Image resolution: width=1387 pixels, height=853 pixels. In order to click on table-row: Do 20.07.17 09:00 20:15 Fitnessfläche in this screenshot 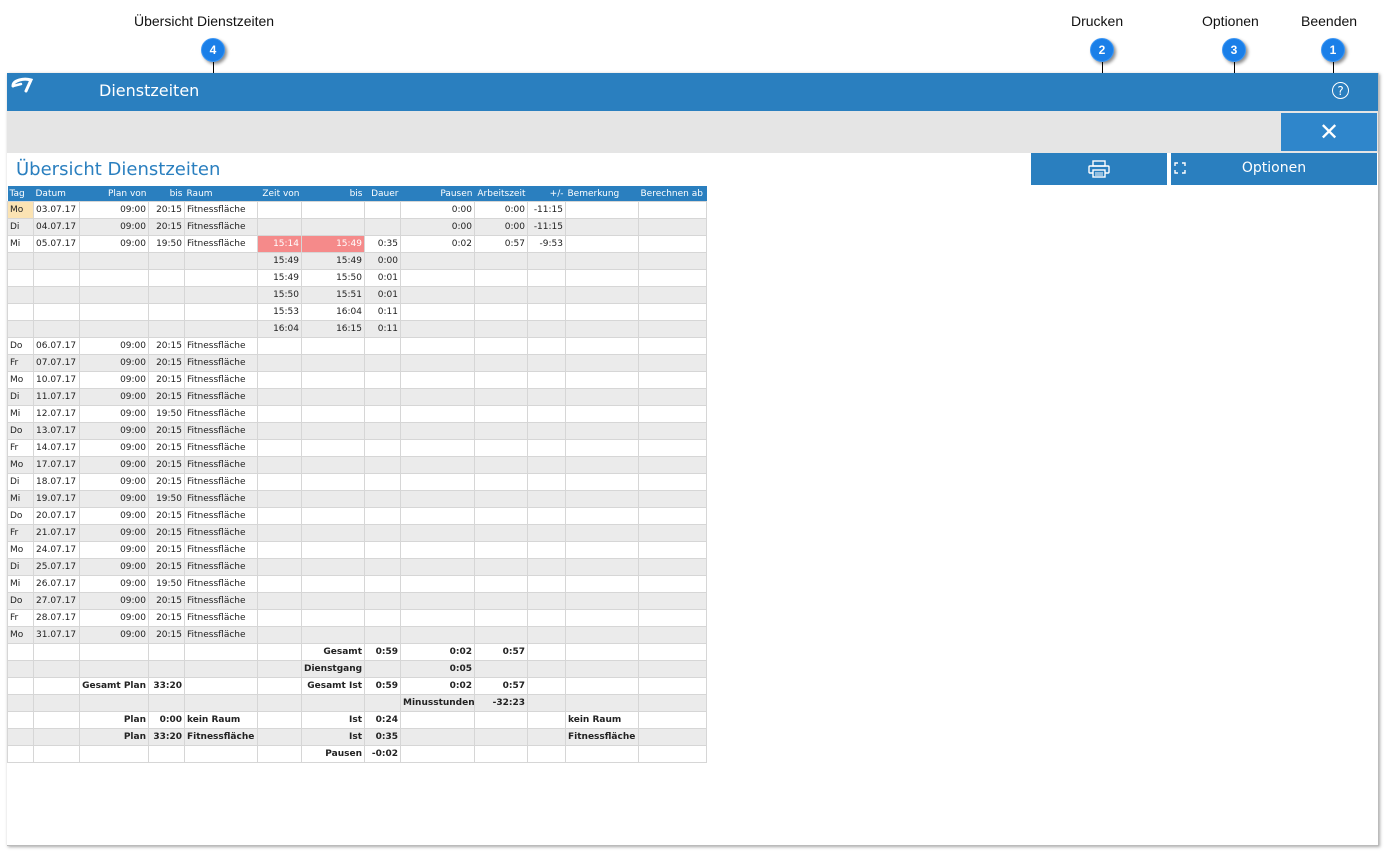, I will do `click(357, 516)`.